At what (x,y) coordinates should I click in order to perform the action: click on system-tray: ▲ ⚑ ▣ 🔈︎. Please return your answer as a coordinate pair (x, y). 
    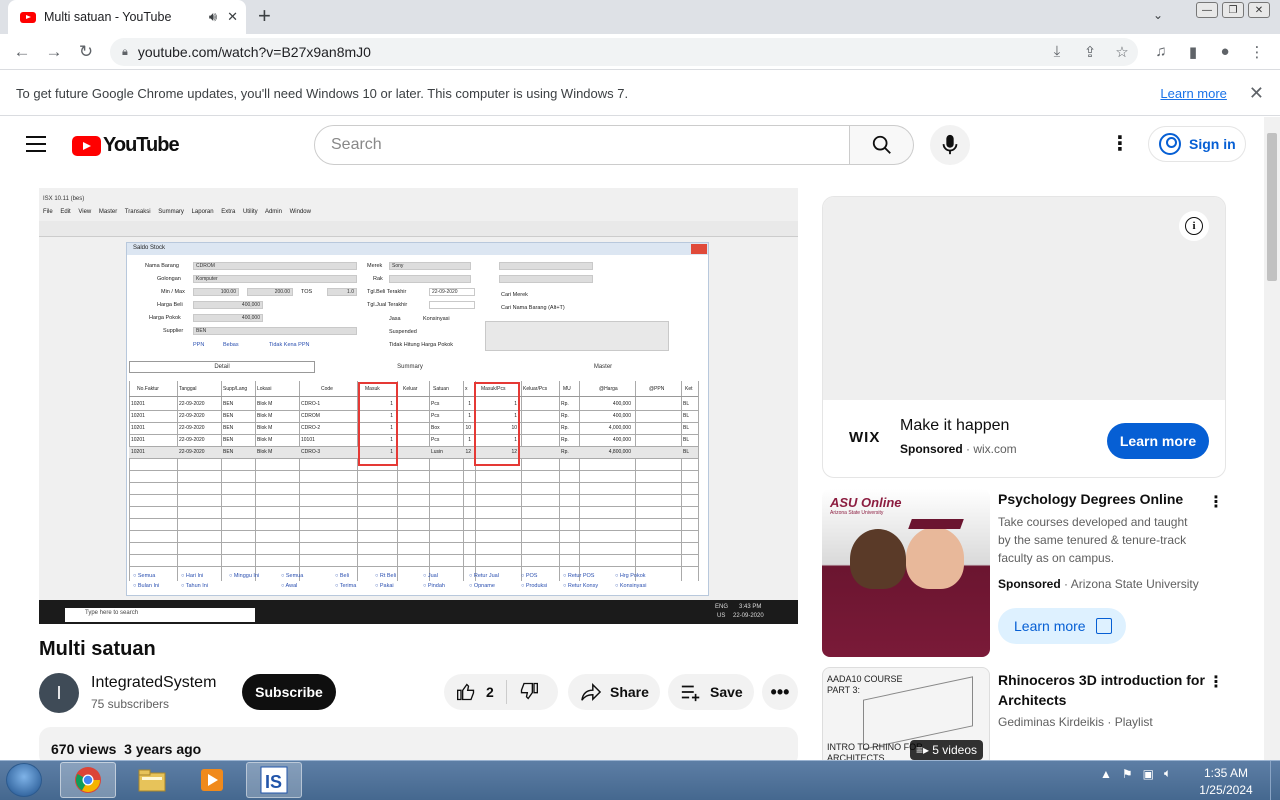
    Looking at the image, I should click on (1135, 773).